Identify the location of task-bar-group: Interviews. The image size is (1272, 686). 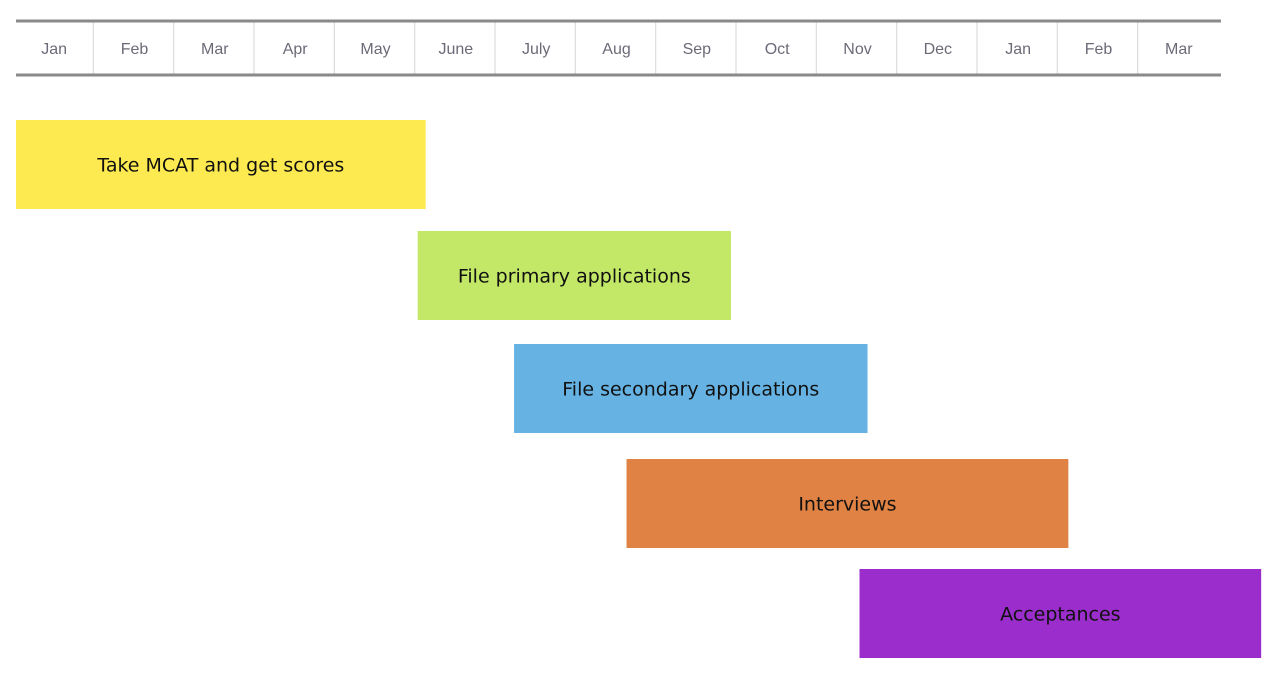
(847, 503).